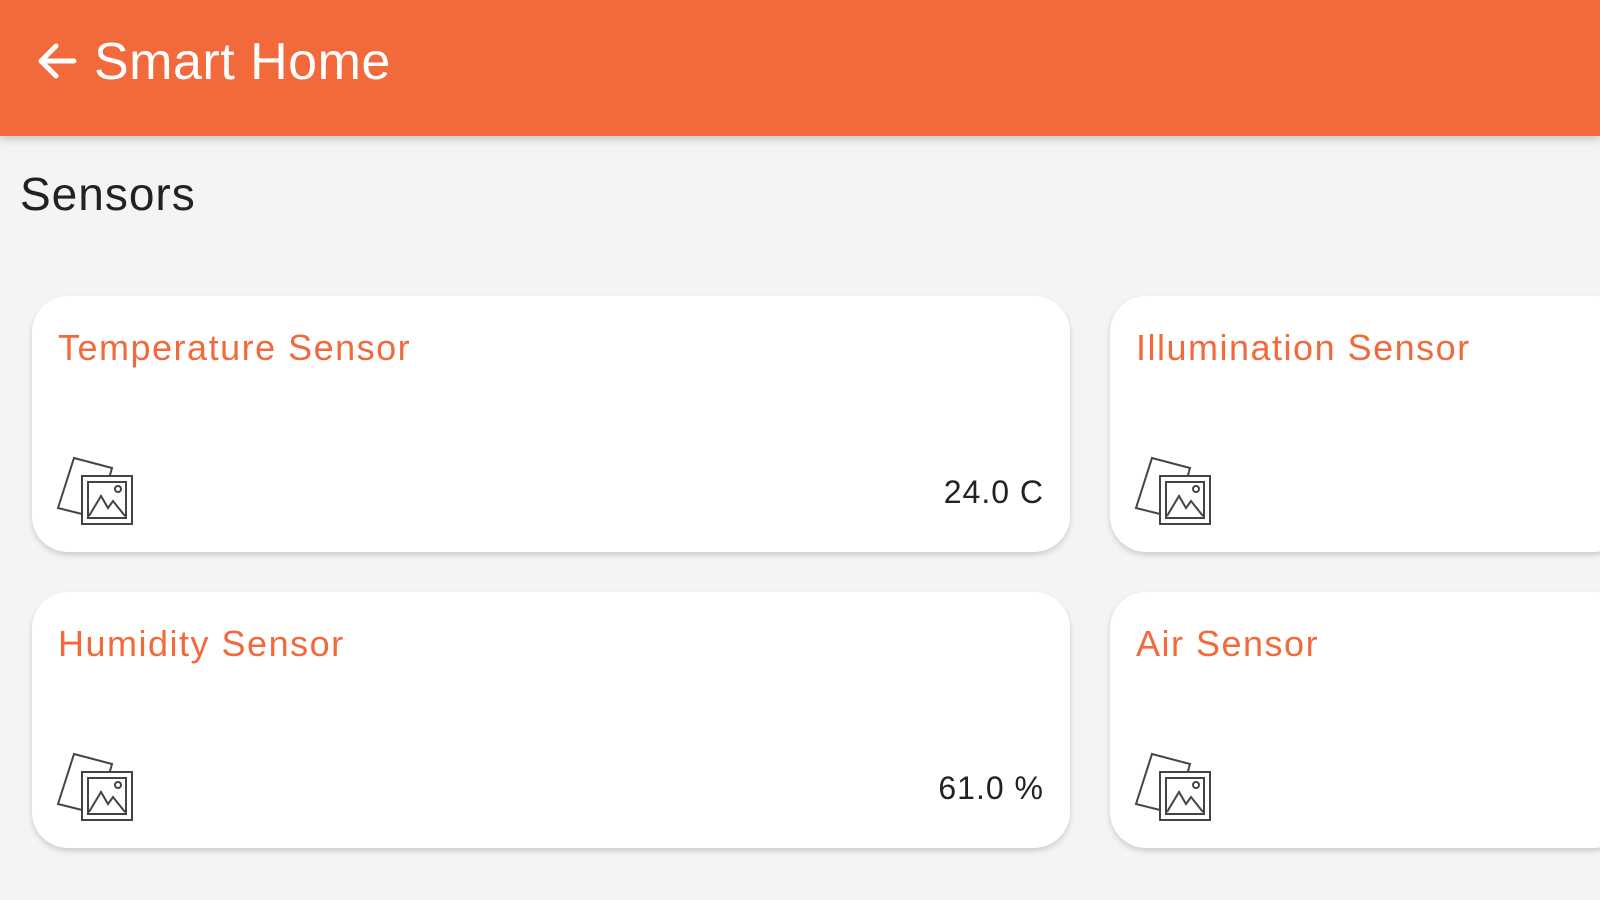 This screenshot has width=1600, height=900. I want to click on sensor-card-title: Temperature Sensor, so click(235, 347).